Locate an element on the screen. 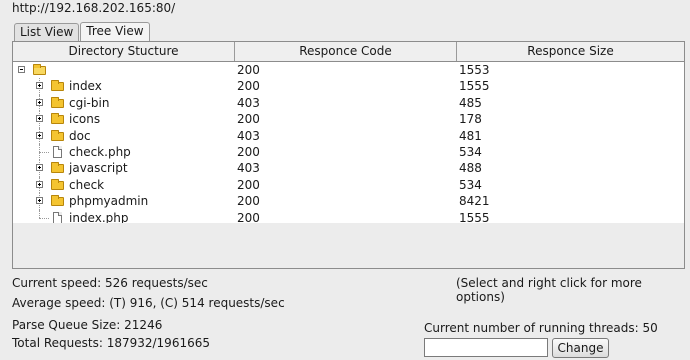 The height and width of the screenshot is (360, 690). response-size-cell: 481 is located at coordinates (470, 135).